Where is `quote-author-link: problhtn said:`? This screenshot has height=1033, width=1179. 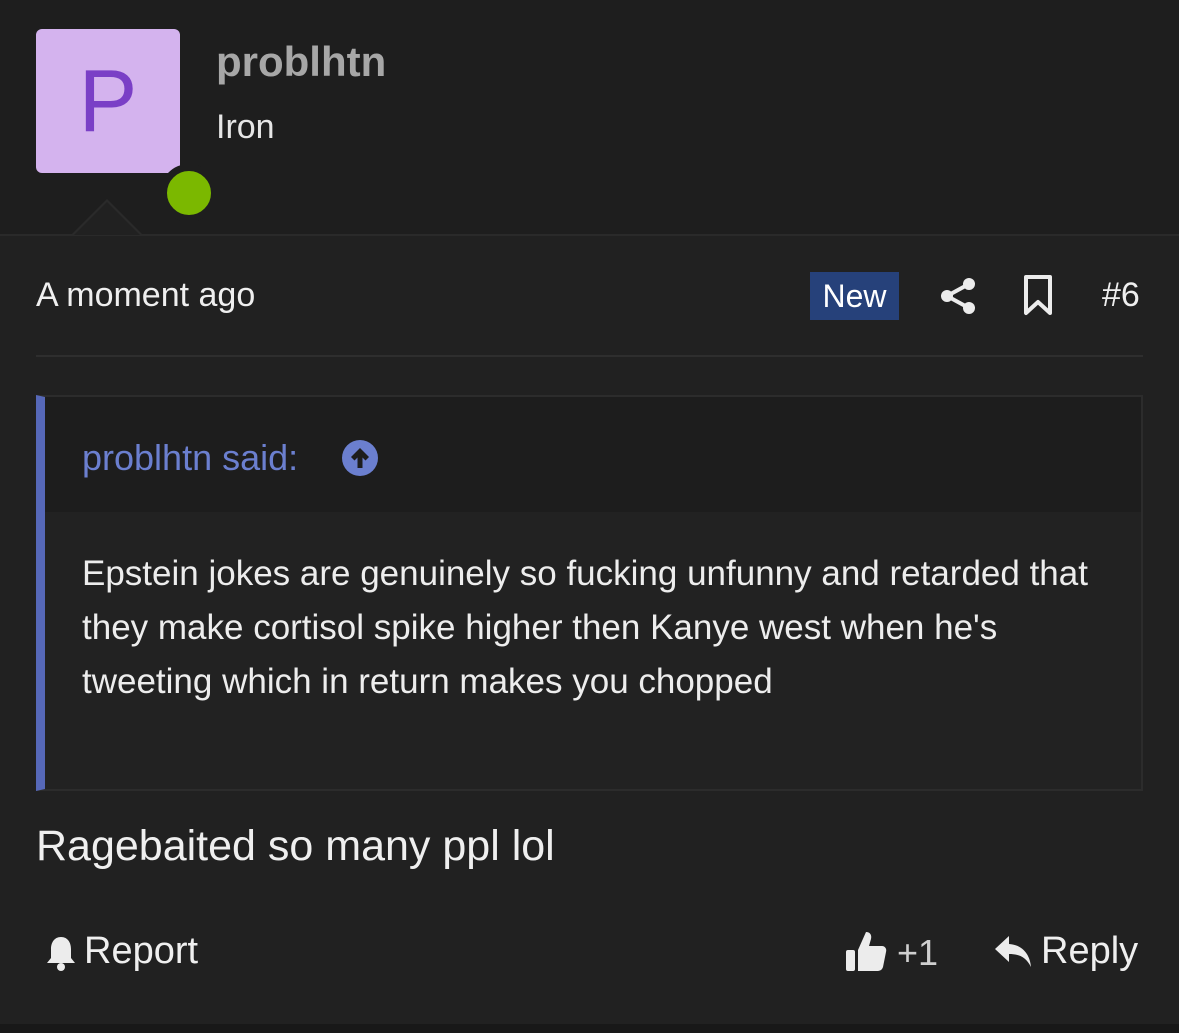 quote-author-link: problhtn said: is located at coordinates (190, 458).